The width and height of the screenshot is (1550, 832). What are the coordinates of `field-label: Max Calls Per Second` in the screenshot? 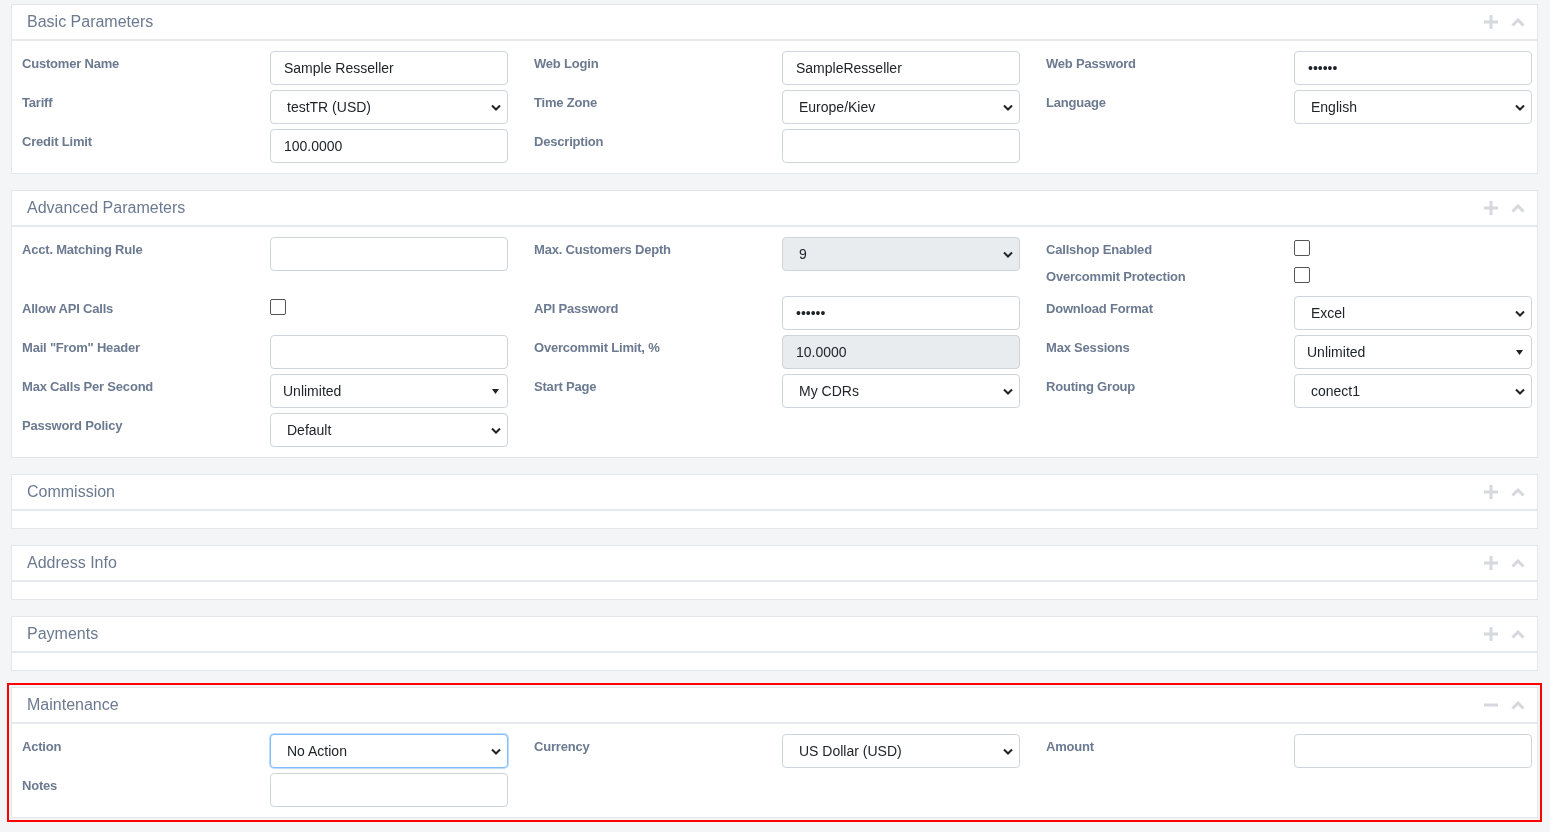 It's located at (88, 387).